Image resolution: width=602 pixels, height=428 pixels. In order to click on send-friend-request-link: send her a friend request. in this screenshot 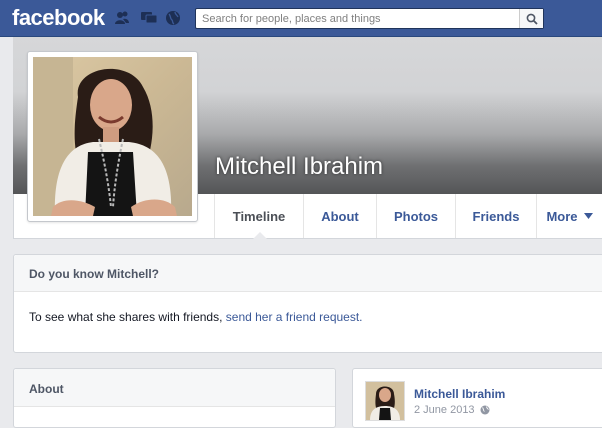, I will do `click(294, 317)`.